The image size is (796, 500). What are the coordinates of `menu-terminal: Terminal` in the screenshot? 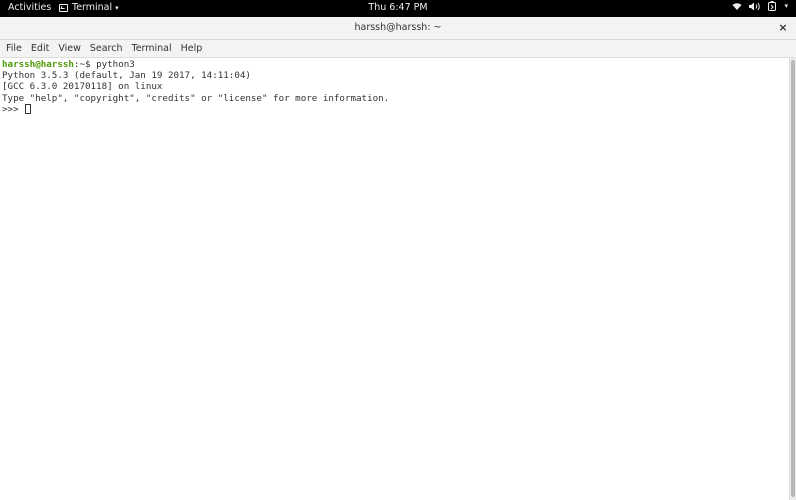 It's located at (152, 48).